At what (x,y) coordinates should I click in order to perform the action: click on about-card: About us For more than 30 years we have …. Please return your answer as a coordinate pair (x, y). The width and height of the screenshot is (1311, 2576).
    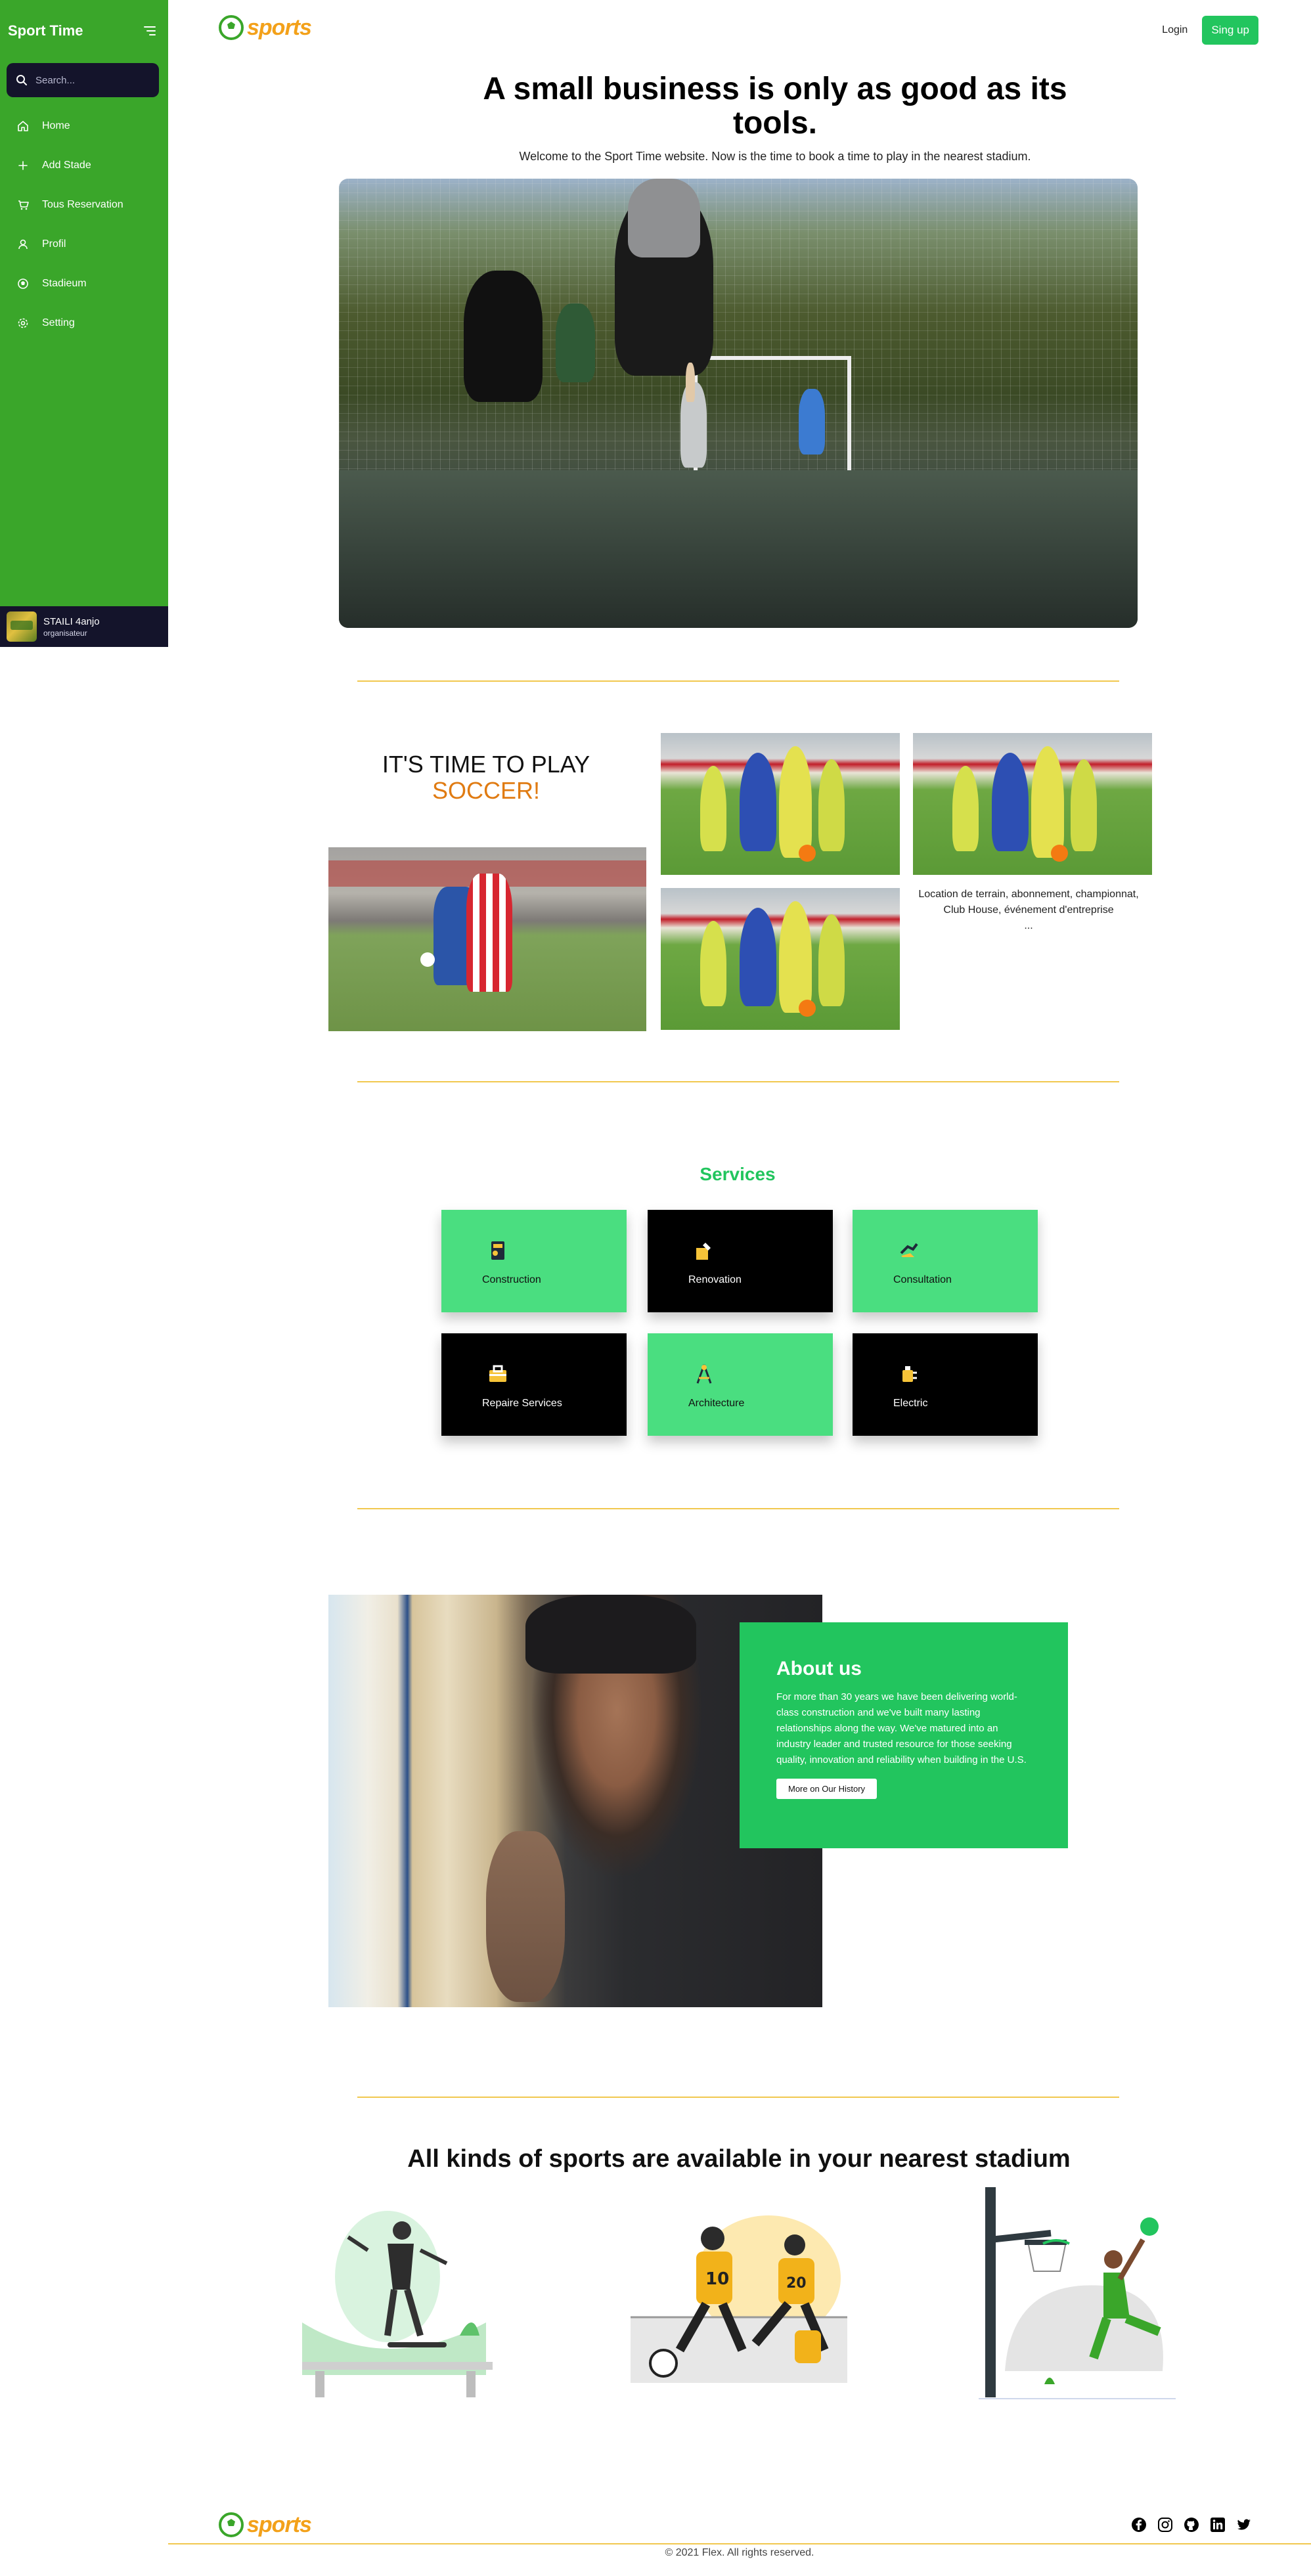
    Looking at the image, I should click on (904, 1735).